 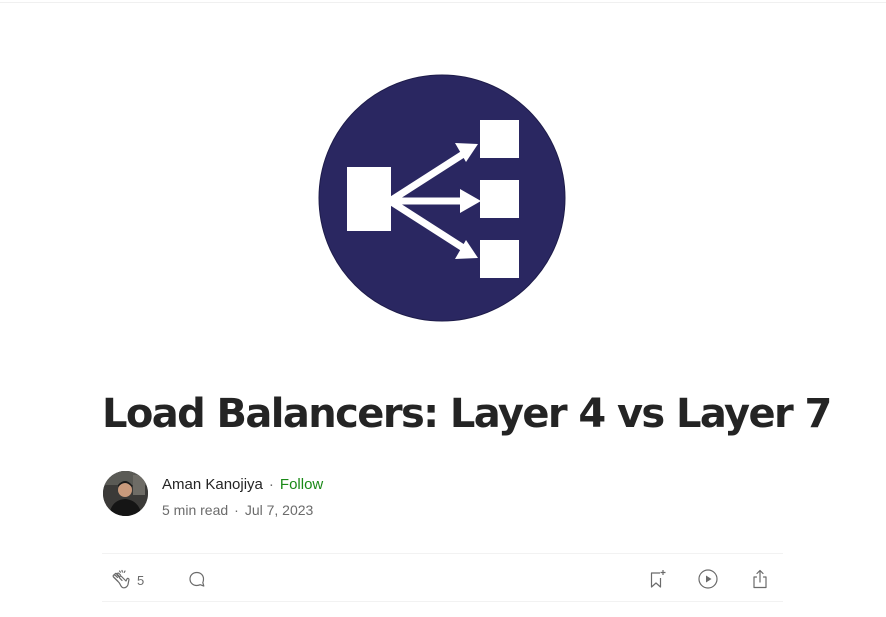 I want to click on author-avatar, so click(x=125, y=493).